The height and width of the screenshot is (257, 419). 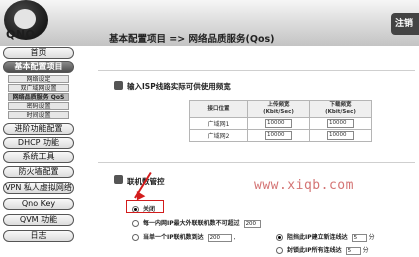 I want to click on radio-when-over, so click(x=135, y=237).